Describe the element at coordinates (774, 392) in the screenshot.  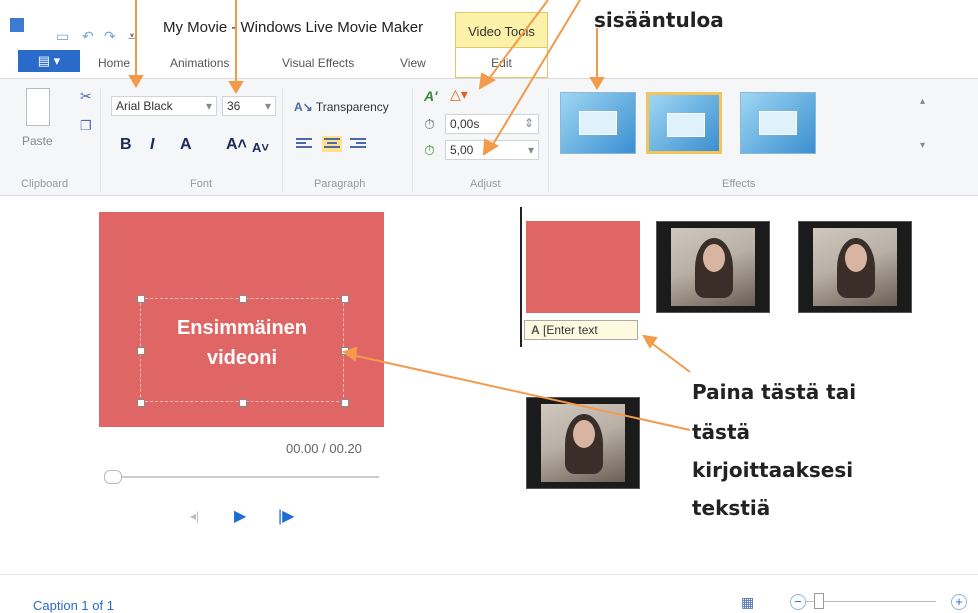
I see `annotation-line-1: Paina tästä tai` at that location.